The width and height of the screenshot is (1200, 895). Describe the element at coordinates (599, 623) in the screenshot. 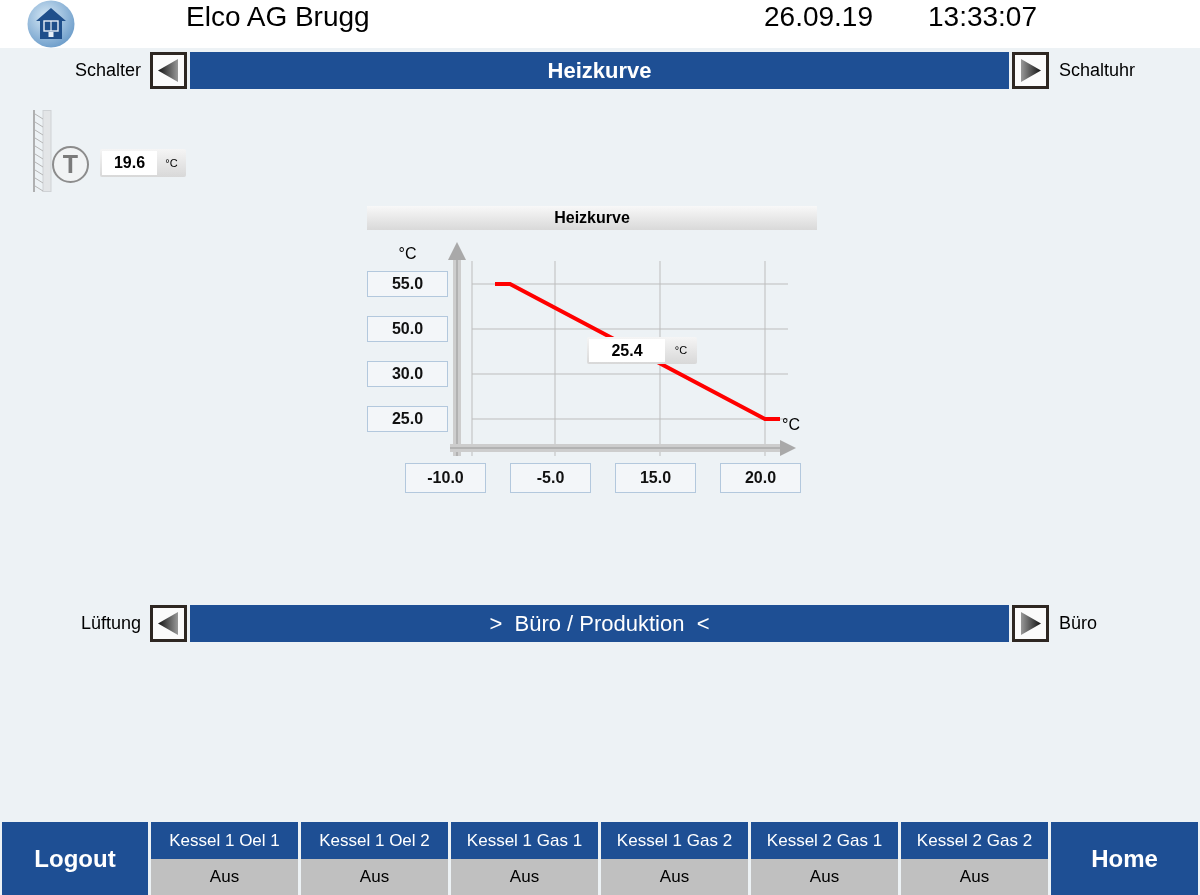

I see `zone-title-bar: > Büro / Produktion <` at that location.